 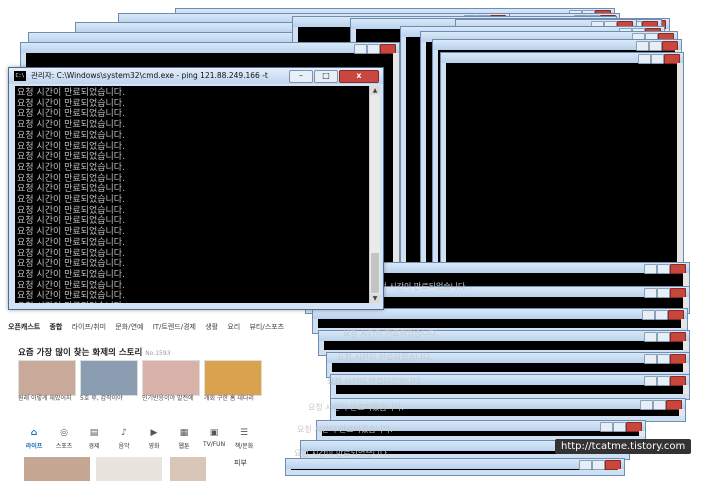 I want to click on scroll-down-arrow-icon: ▼, so click(x=375, y=298).